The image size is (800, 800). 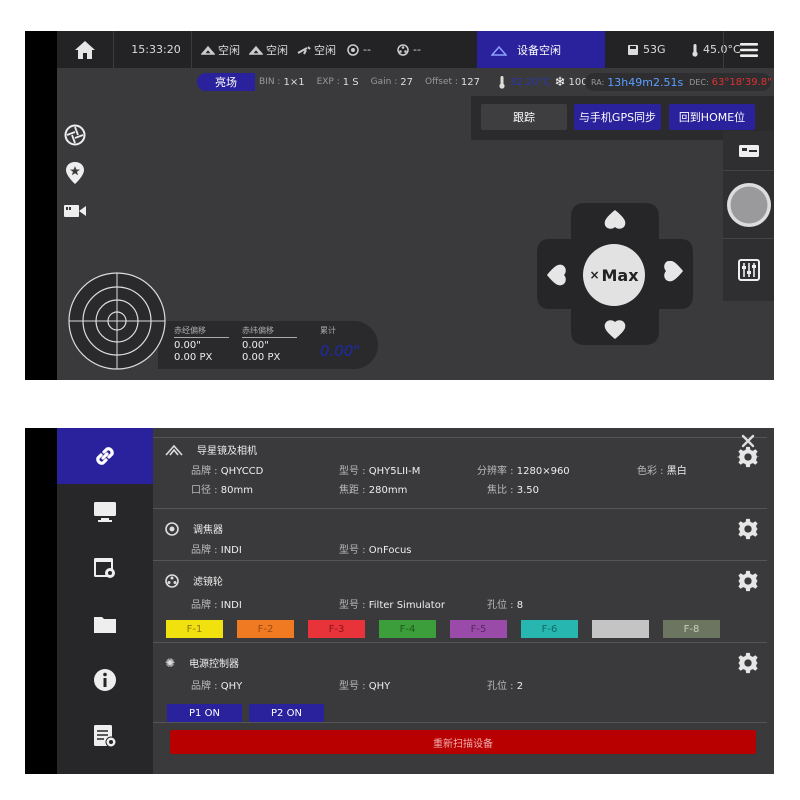 I want to click on guider-ratio-label: 焦比 :, so click(x=500, y=490).